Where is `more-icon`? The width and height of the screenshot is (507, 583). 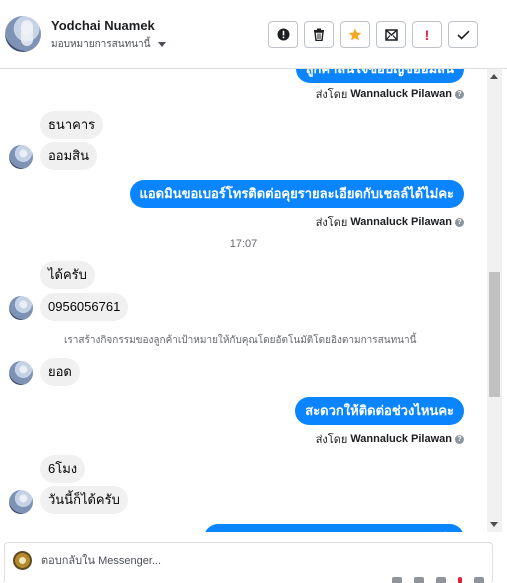 more-icon is located at coordinates (479, 580).